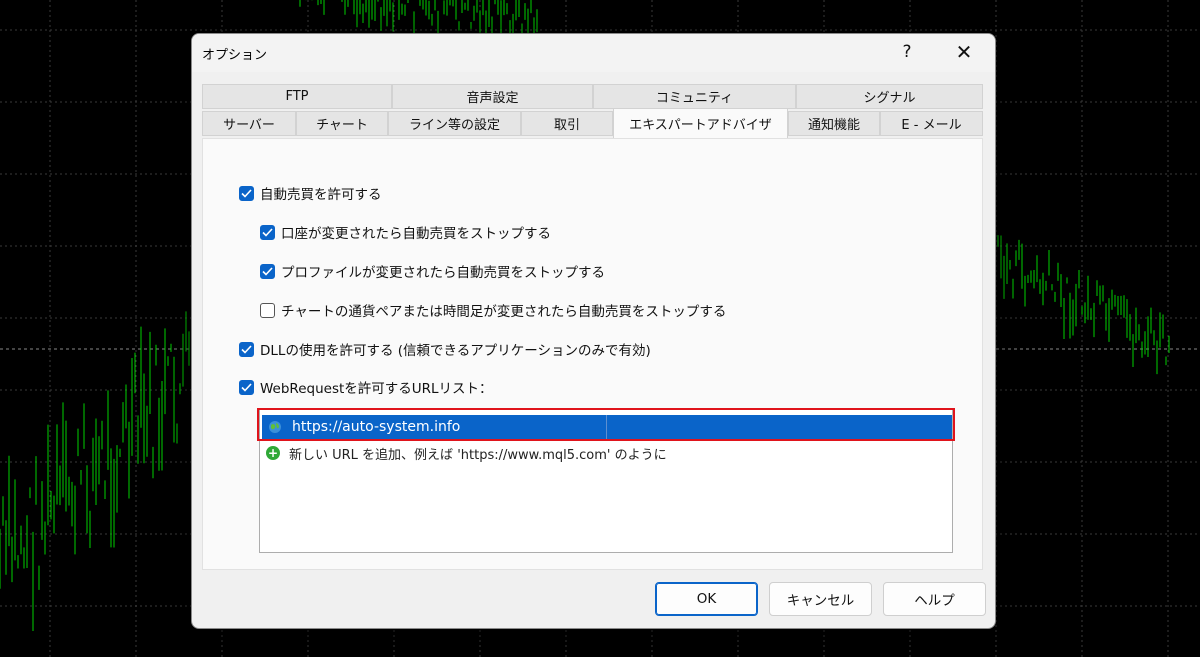 Image resolution: width=1200 pixels, height=657 pixels. Describe the element at coordinates (931, 123) in the screenshot. I see `tab-email: E - メール` at that location.